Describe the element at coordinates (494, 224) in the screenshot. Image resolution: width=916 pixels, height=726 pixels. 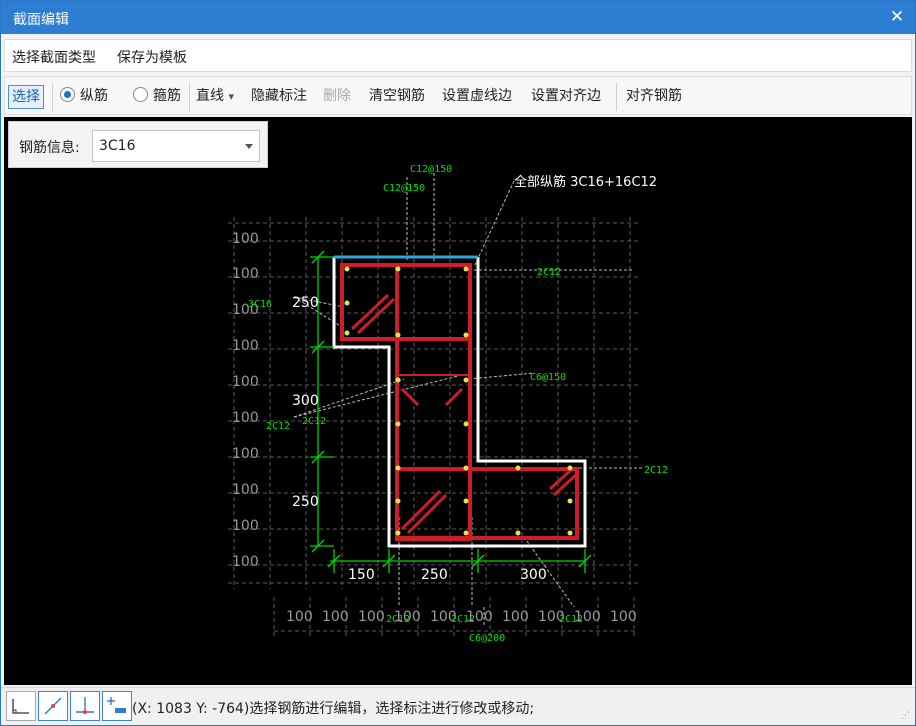
I see `leader-line` at that location.